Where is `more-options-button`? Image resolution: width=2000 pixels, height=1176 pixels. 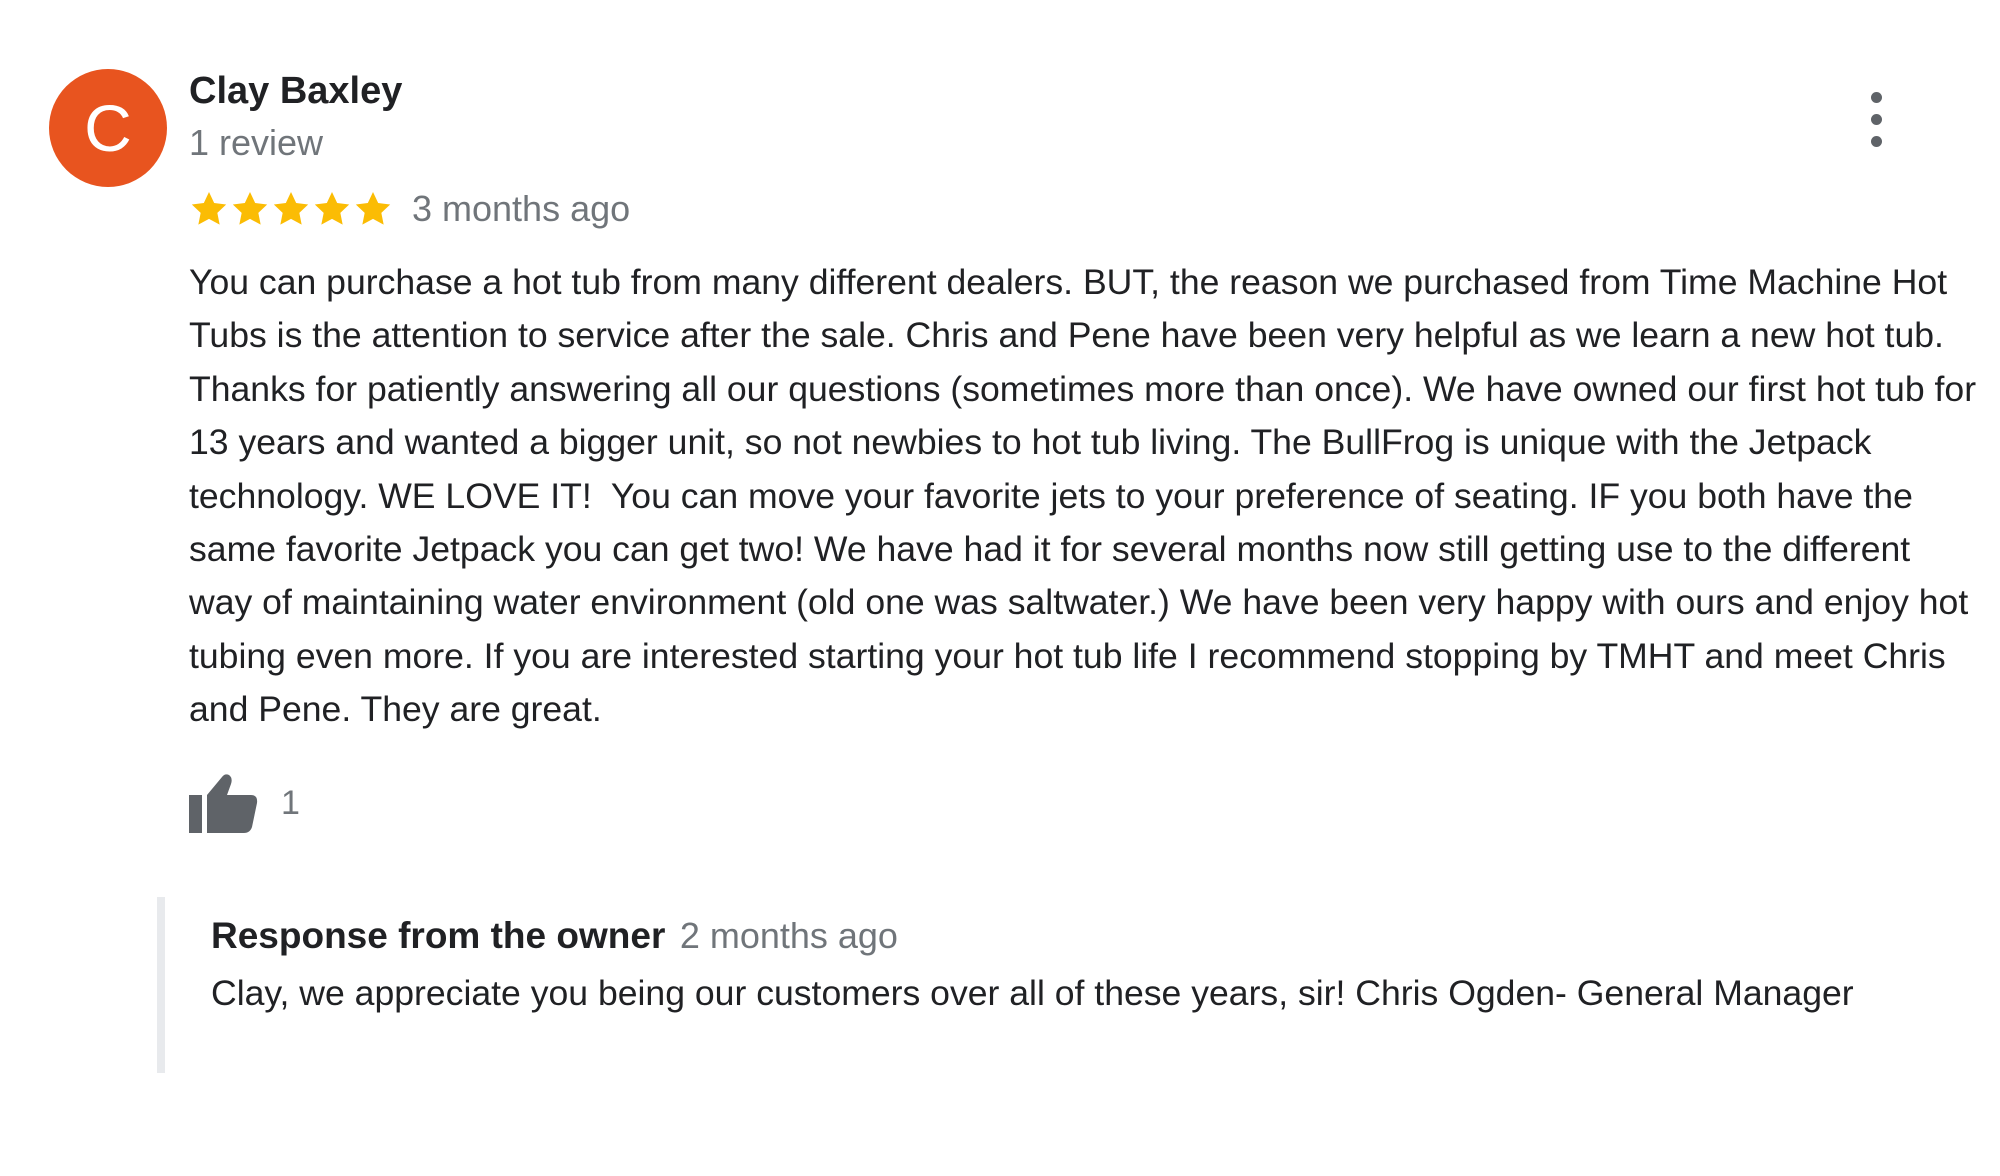 more-options-button is located at coordinates (1877, 120).